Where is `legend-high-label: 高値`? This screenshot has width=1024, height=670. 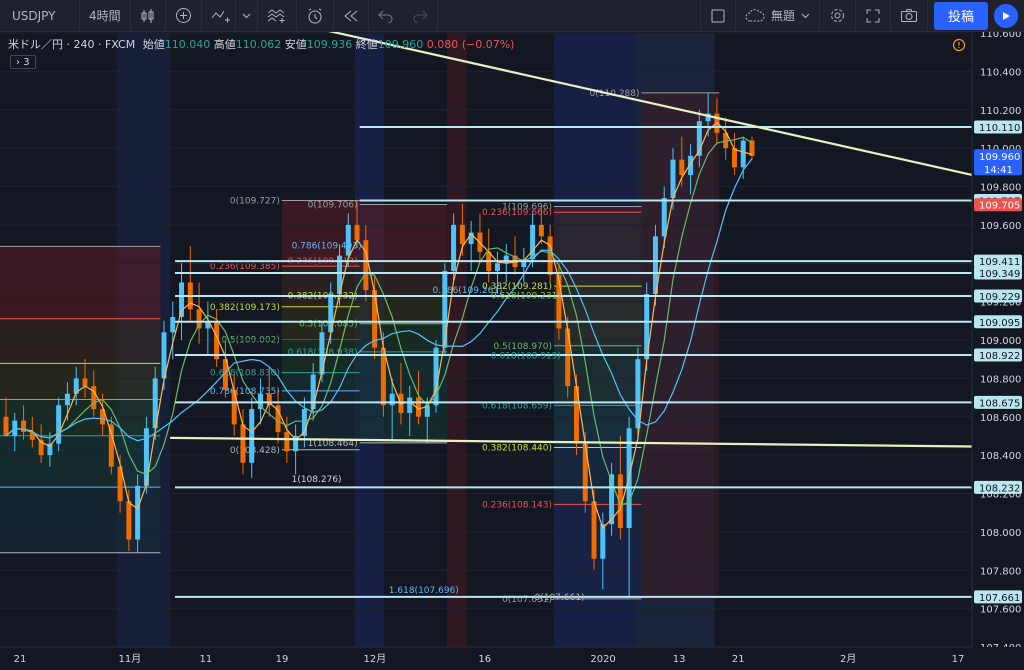
legend-high-label: 高値 is located at coordinates (224, 44).